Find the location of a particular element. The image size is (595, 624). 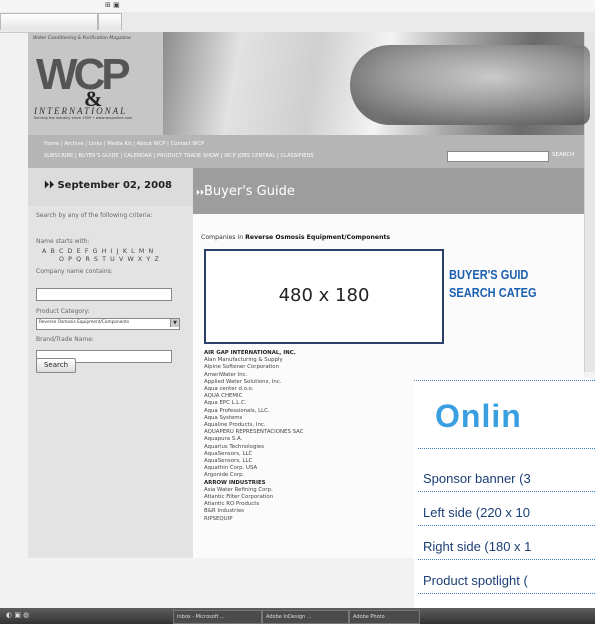

search-heading: Search by any of the following criteria: is located at coordinates (94, 215).